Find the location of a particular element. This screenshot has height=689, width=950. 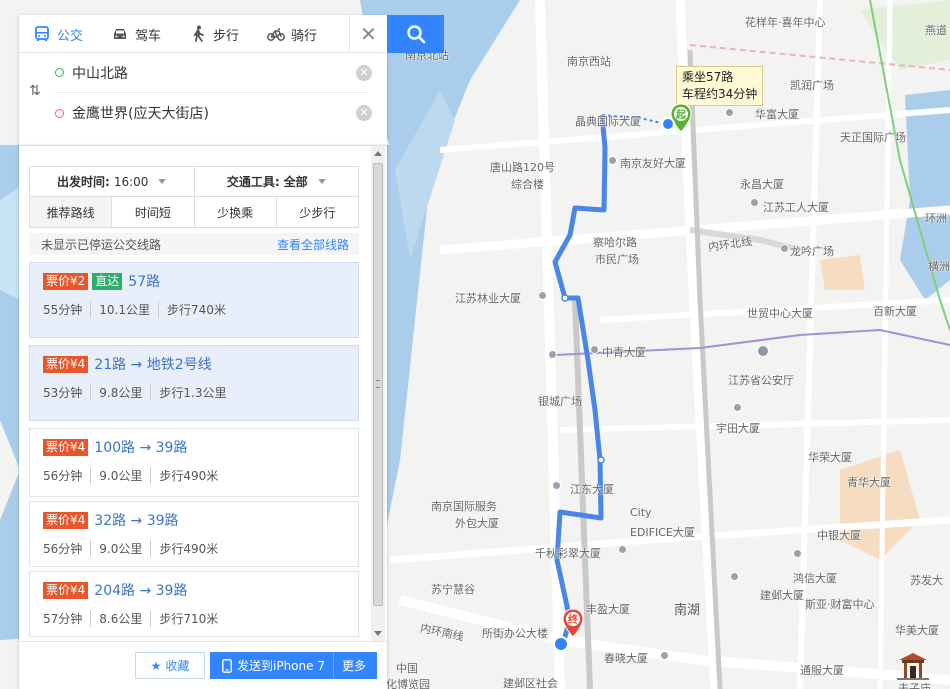

map-label: 百新大厦 is located at coordinates (895, 311).